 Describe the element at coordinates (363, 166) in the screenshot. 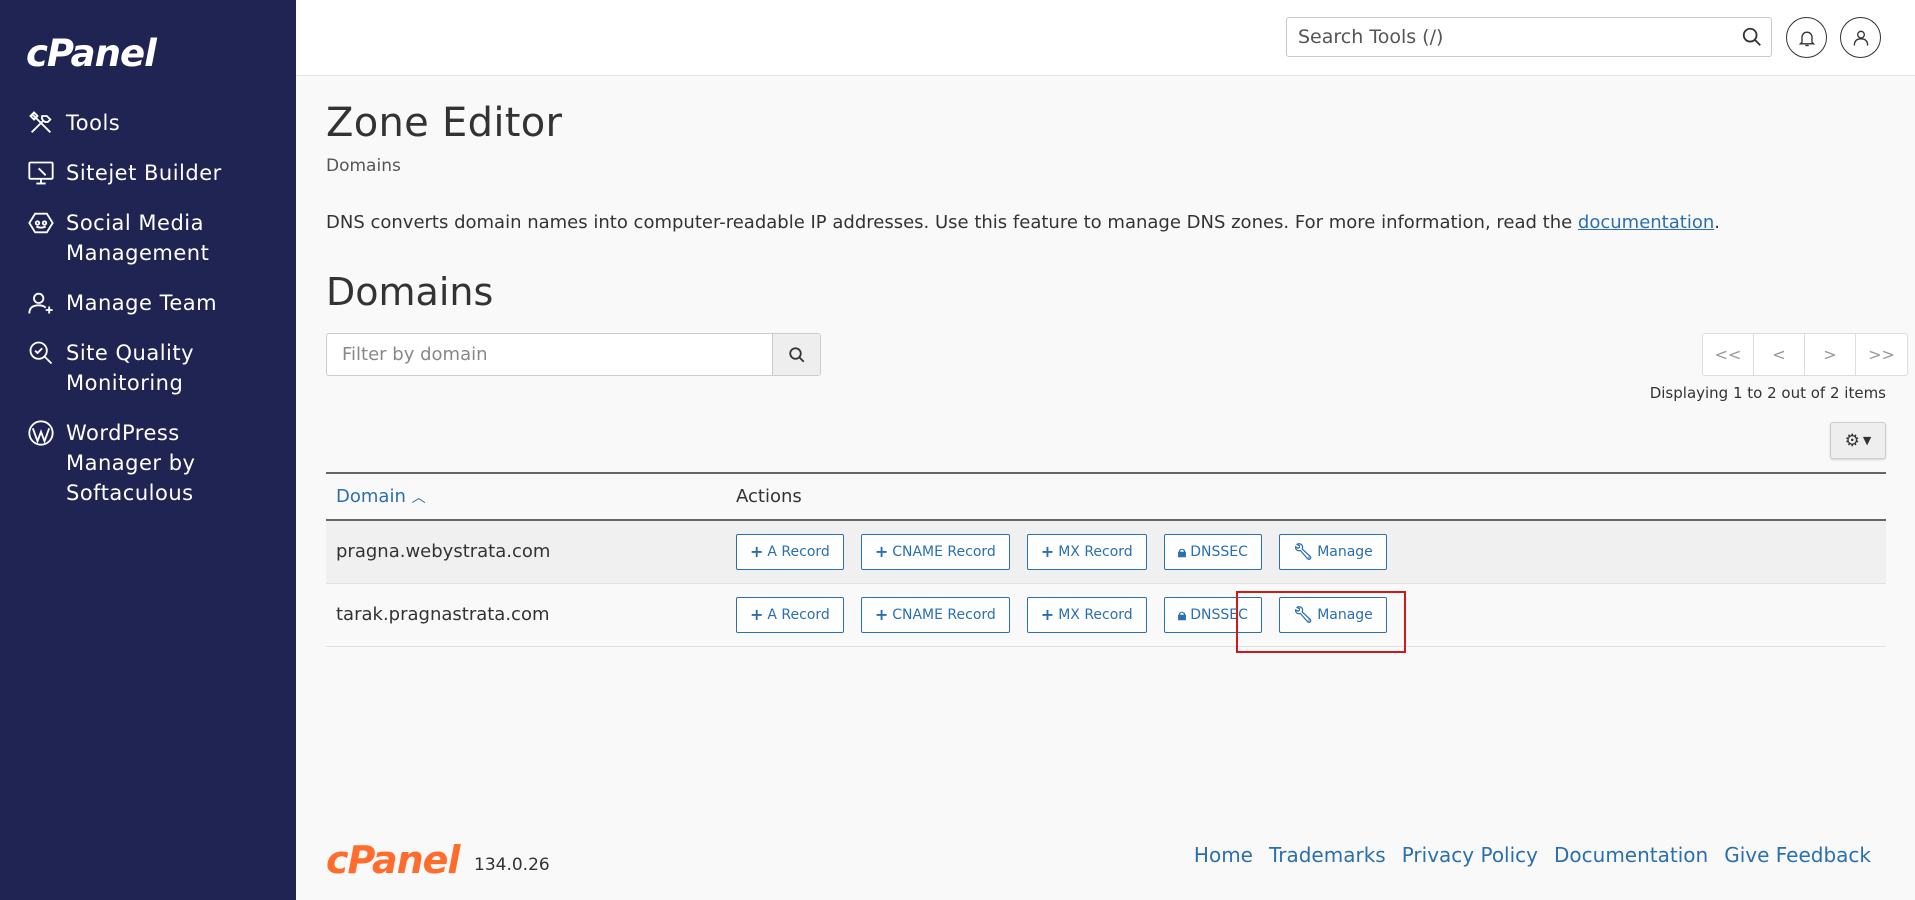

I see `breadcrumb: Domains` at that location.